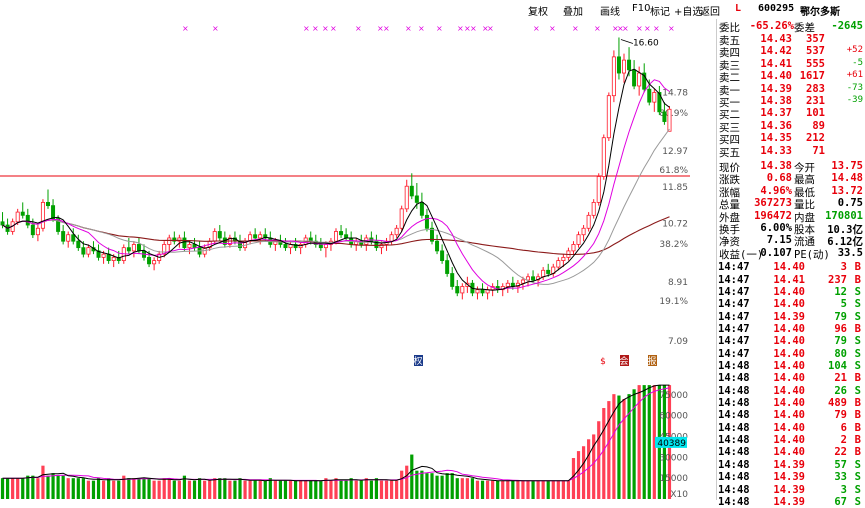 The width and height of the screenshot is (865, 508). Describe the element at coordinates (776, 113) in the screenshot. I see `bid-price: 14.37` at that location.